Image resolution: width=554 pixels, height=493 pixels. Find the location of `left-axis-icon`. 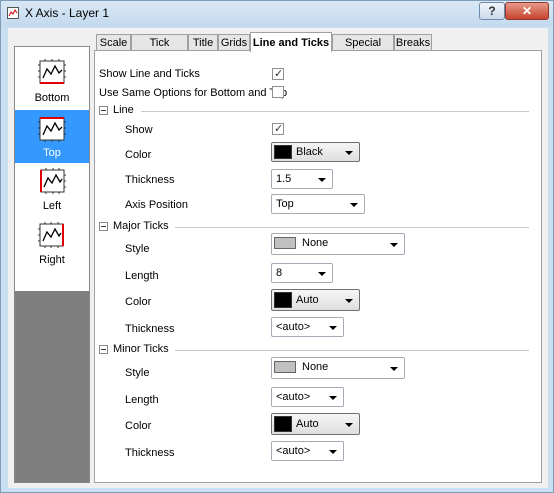

left-axis-icon is located at coordinates (53, 181).